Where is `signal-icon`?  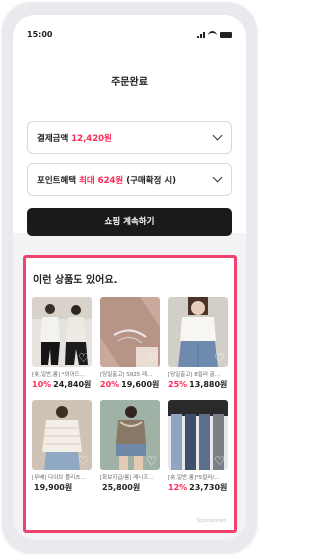
signal-icon is located at coordinates (201, 35).